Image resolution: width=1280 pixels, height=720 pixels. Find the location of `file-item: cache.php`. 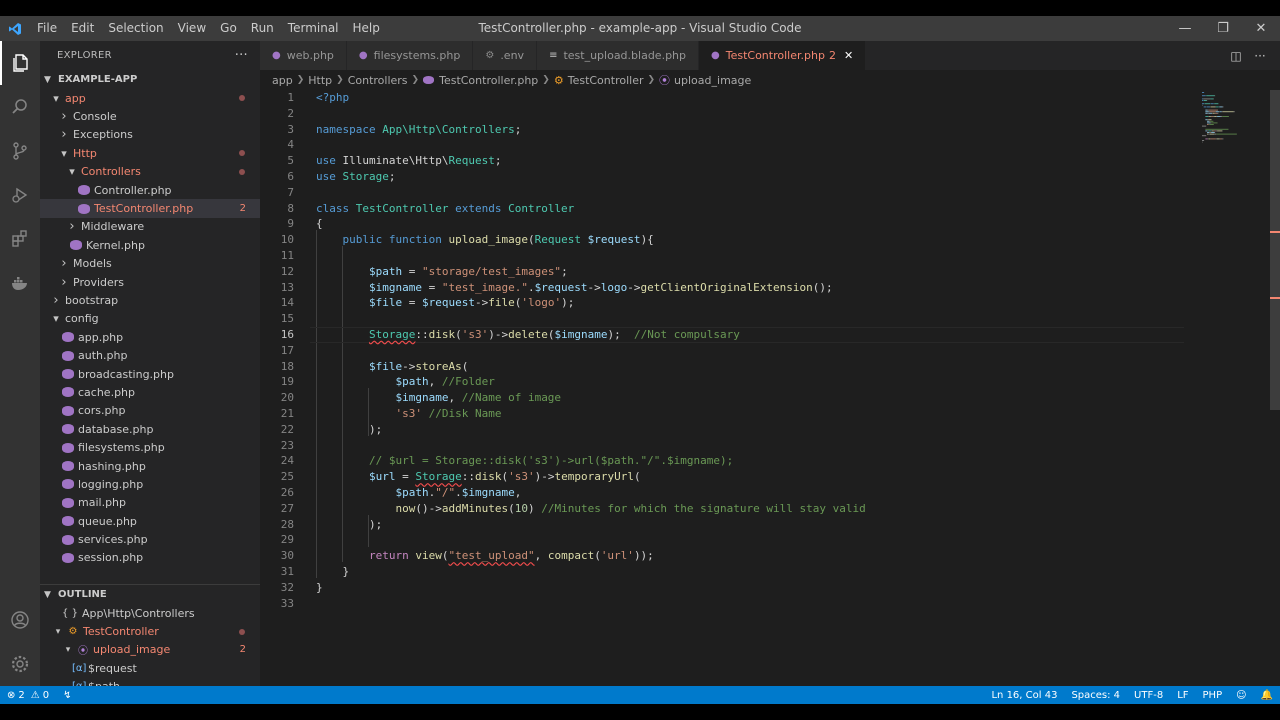

file-item: cache.php is located at coordinates (150, 392).